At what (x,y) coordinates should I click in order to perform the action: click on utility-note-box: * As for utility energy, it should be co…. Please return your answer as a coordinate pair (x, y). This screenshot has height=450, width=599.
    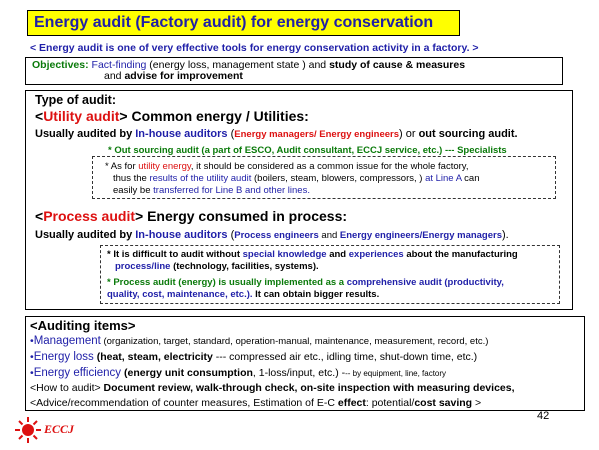
    Looking at the image, I should click on (324, 177).